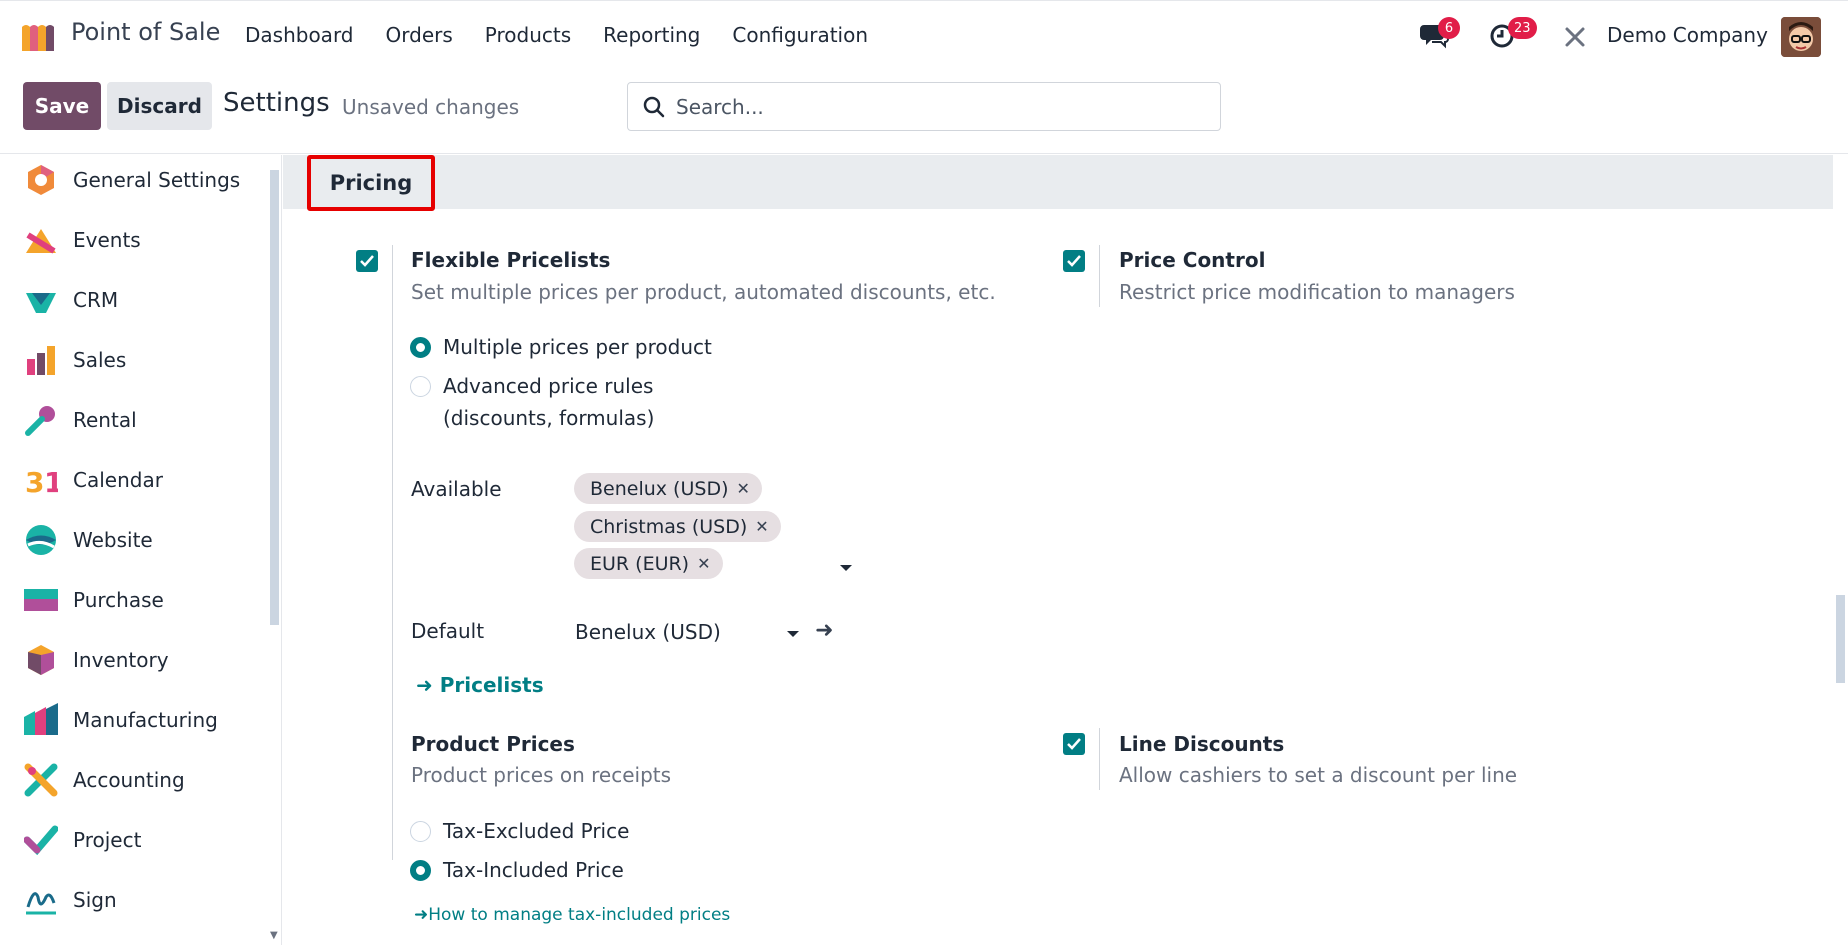 Image resolution: width=1848 pixels, height=945 pixels. Describe the element at coordinates (1687, 35) in the screenshot. I see `company-switcher: Demo Company` at that location.